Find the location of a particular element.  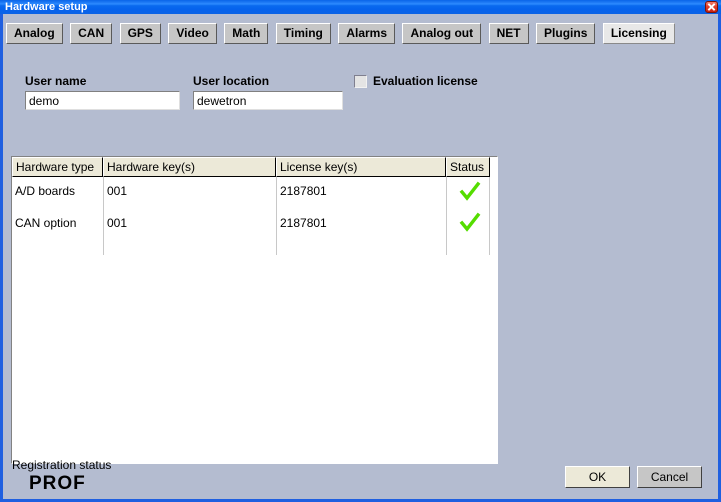

registration-status-label: Registration status is located at coordinates (62, 465).